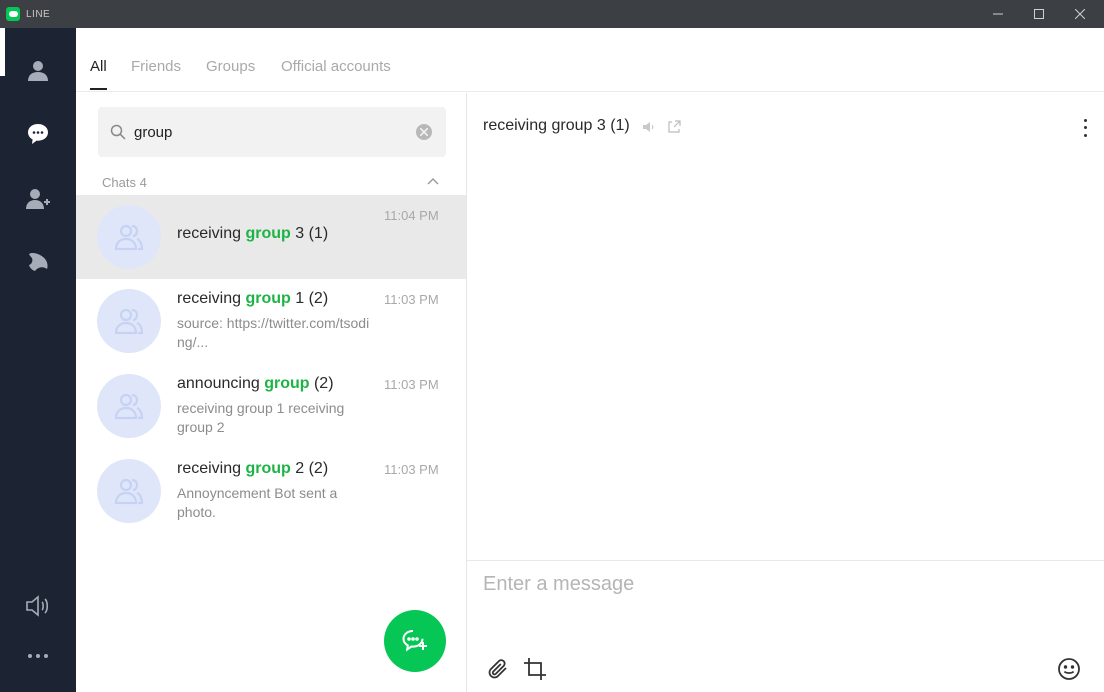 The width and height of the screenshot is (1104, 692). I want to click on external-link-icon, so click(674, 127).